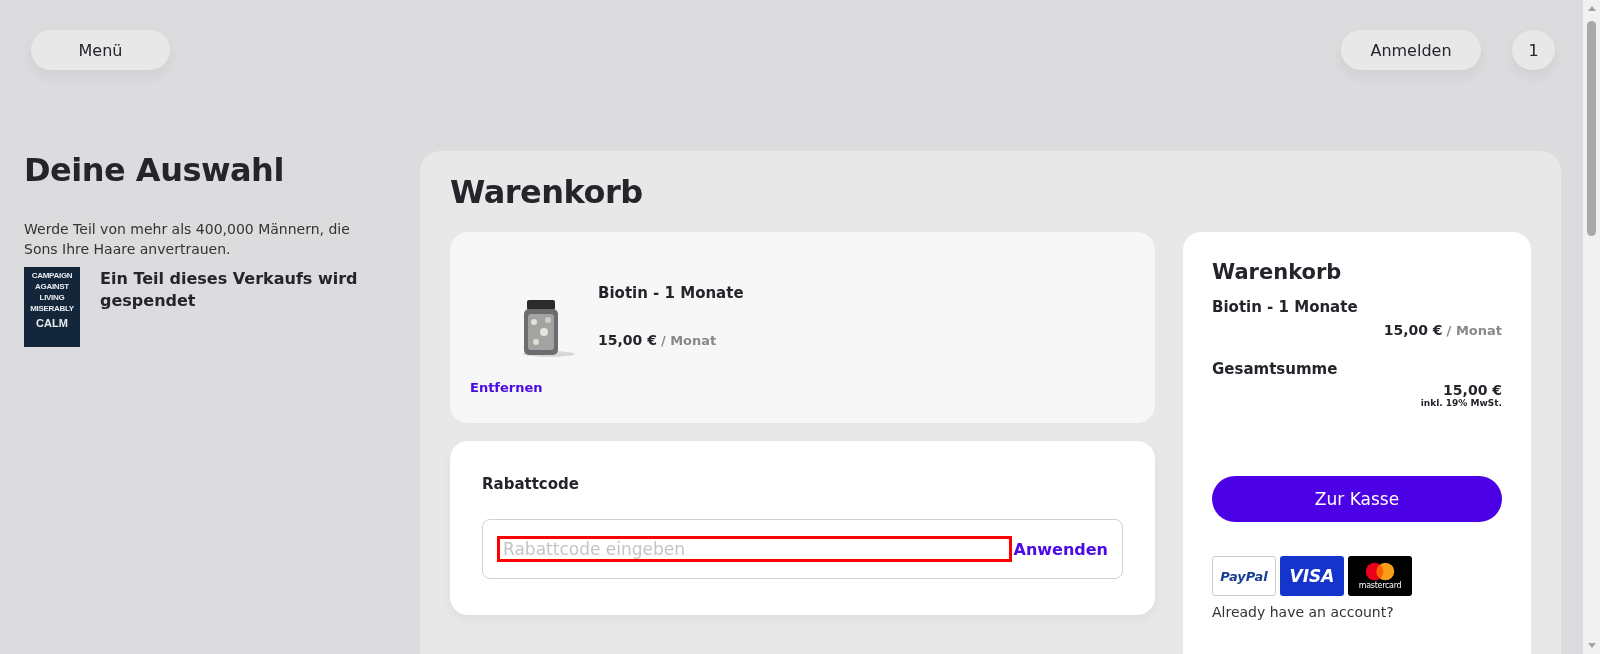 The height and width of the screenshot is (654, 1600). I want to click on logo-text: MISERABLY, so click(52, 308).